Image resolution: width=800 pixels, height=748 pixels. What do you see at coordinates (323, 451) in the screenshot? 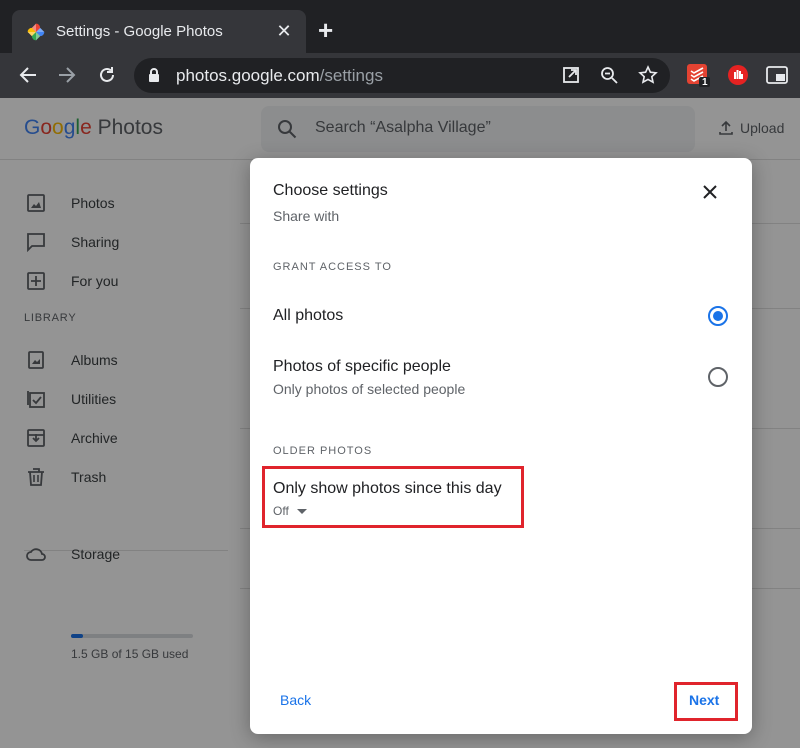
I see `older-photos-label: OLDER PHOTOS` at bounding box center [323, 451].